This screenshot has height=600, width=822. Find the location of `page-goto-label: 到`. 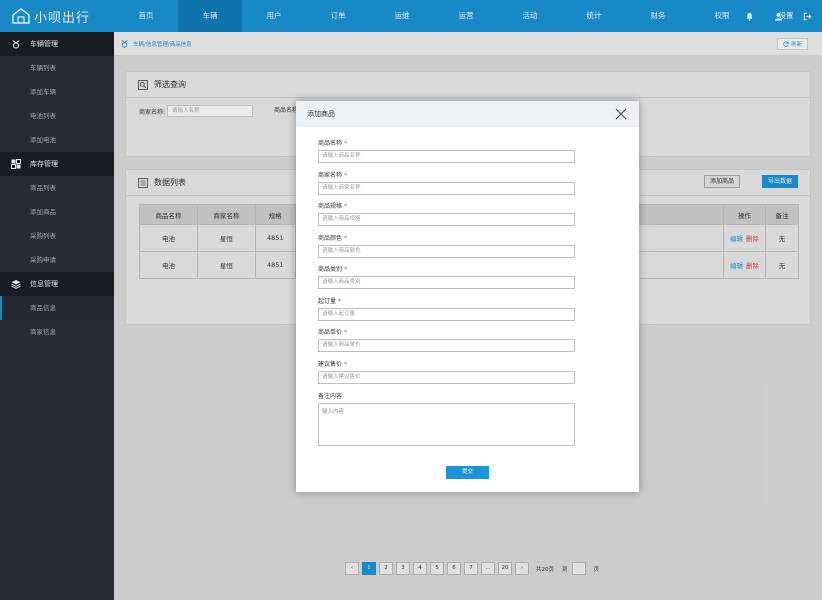

page-goto-label: 到 is located at coordinates (565, 569).